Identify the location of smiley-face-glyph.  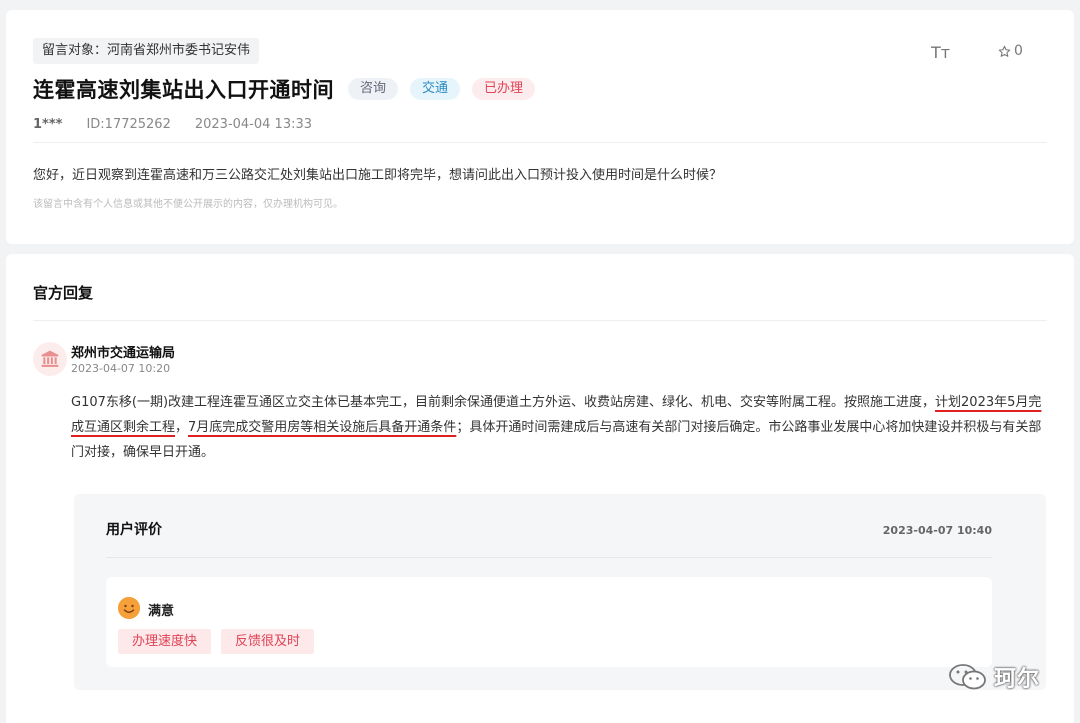
(129, 608).